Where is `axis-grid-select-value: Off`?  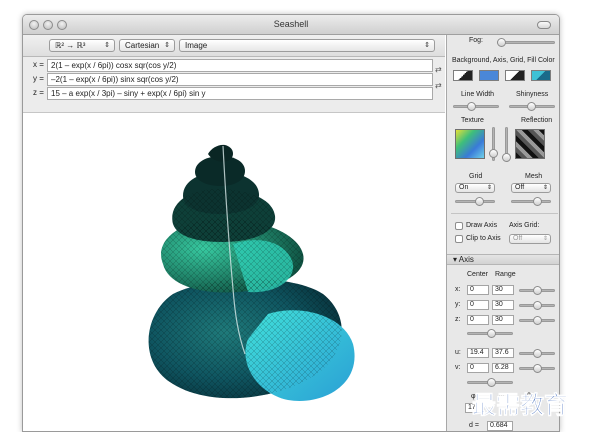 axis-grid-select-value: Off is located at coordinates (518, 238).